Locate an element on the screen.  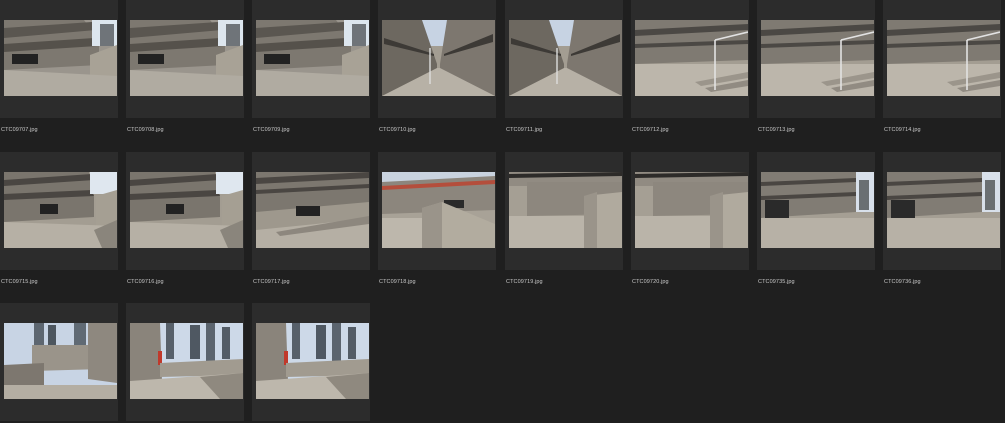
photo-tile: CTC09717.jpg is located at coordinates (311, 218).